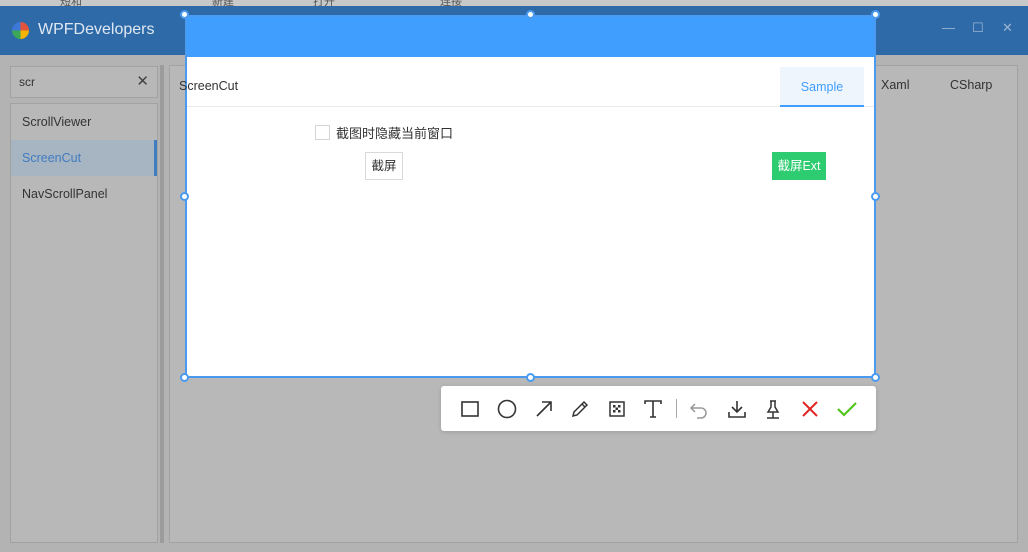 The width and height of the screenshot is (1028, 552). I want to click on tab-sample: Sample, so click(822, 87).